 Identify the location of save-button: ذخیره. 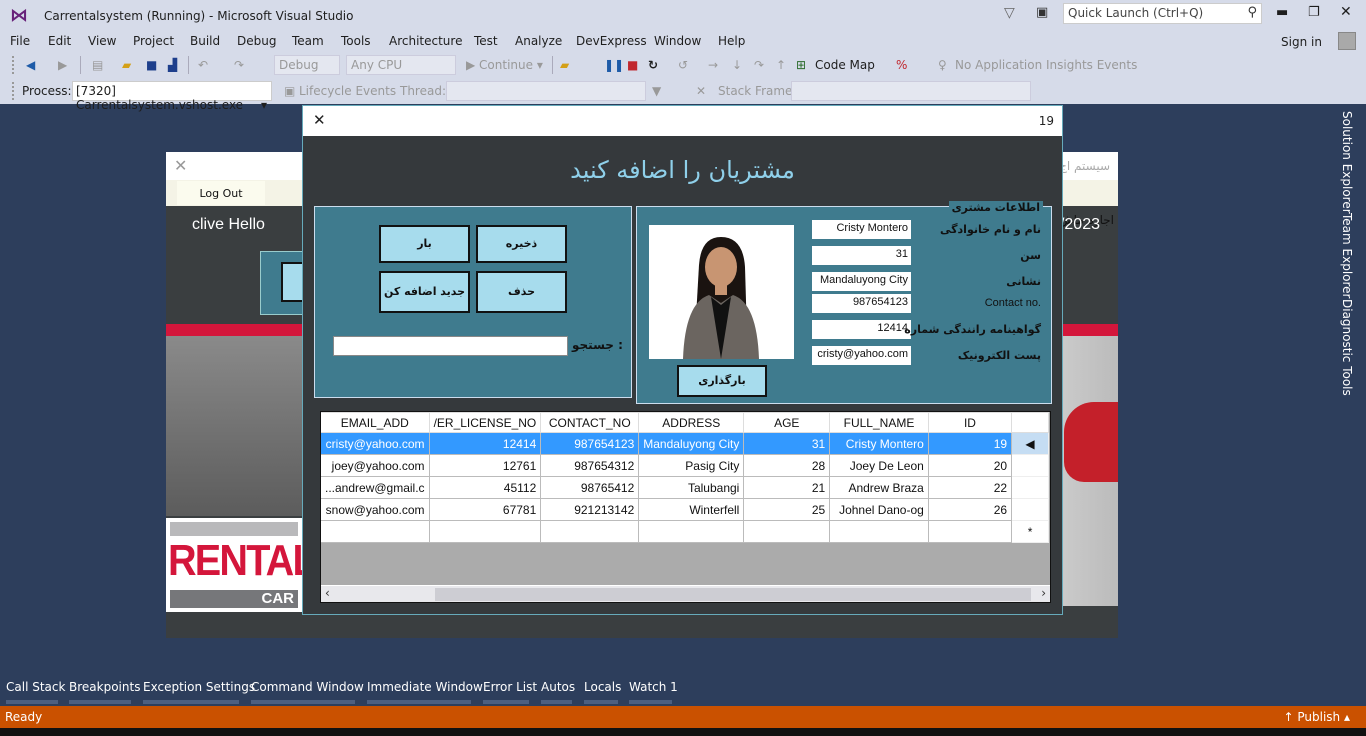
(521, 244).